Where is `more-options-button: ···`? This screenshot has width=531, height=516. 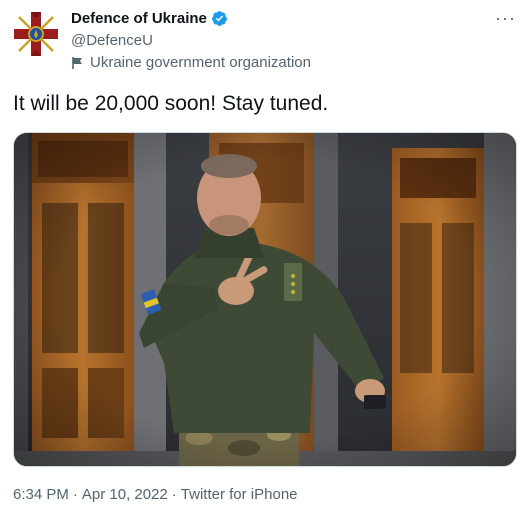 more-options-button: ··· is located at coordinates (505, 18).